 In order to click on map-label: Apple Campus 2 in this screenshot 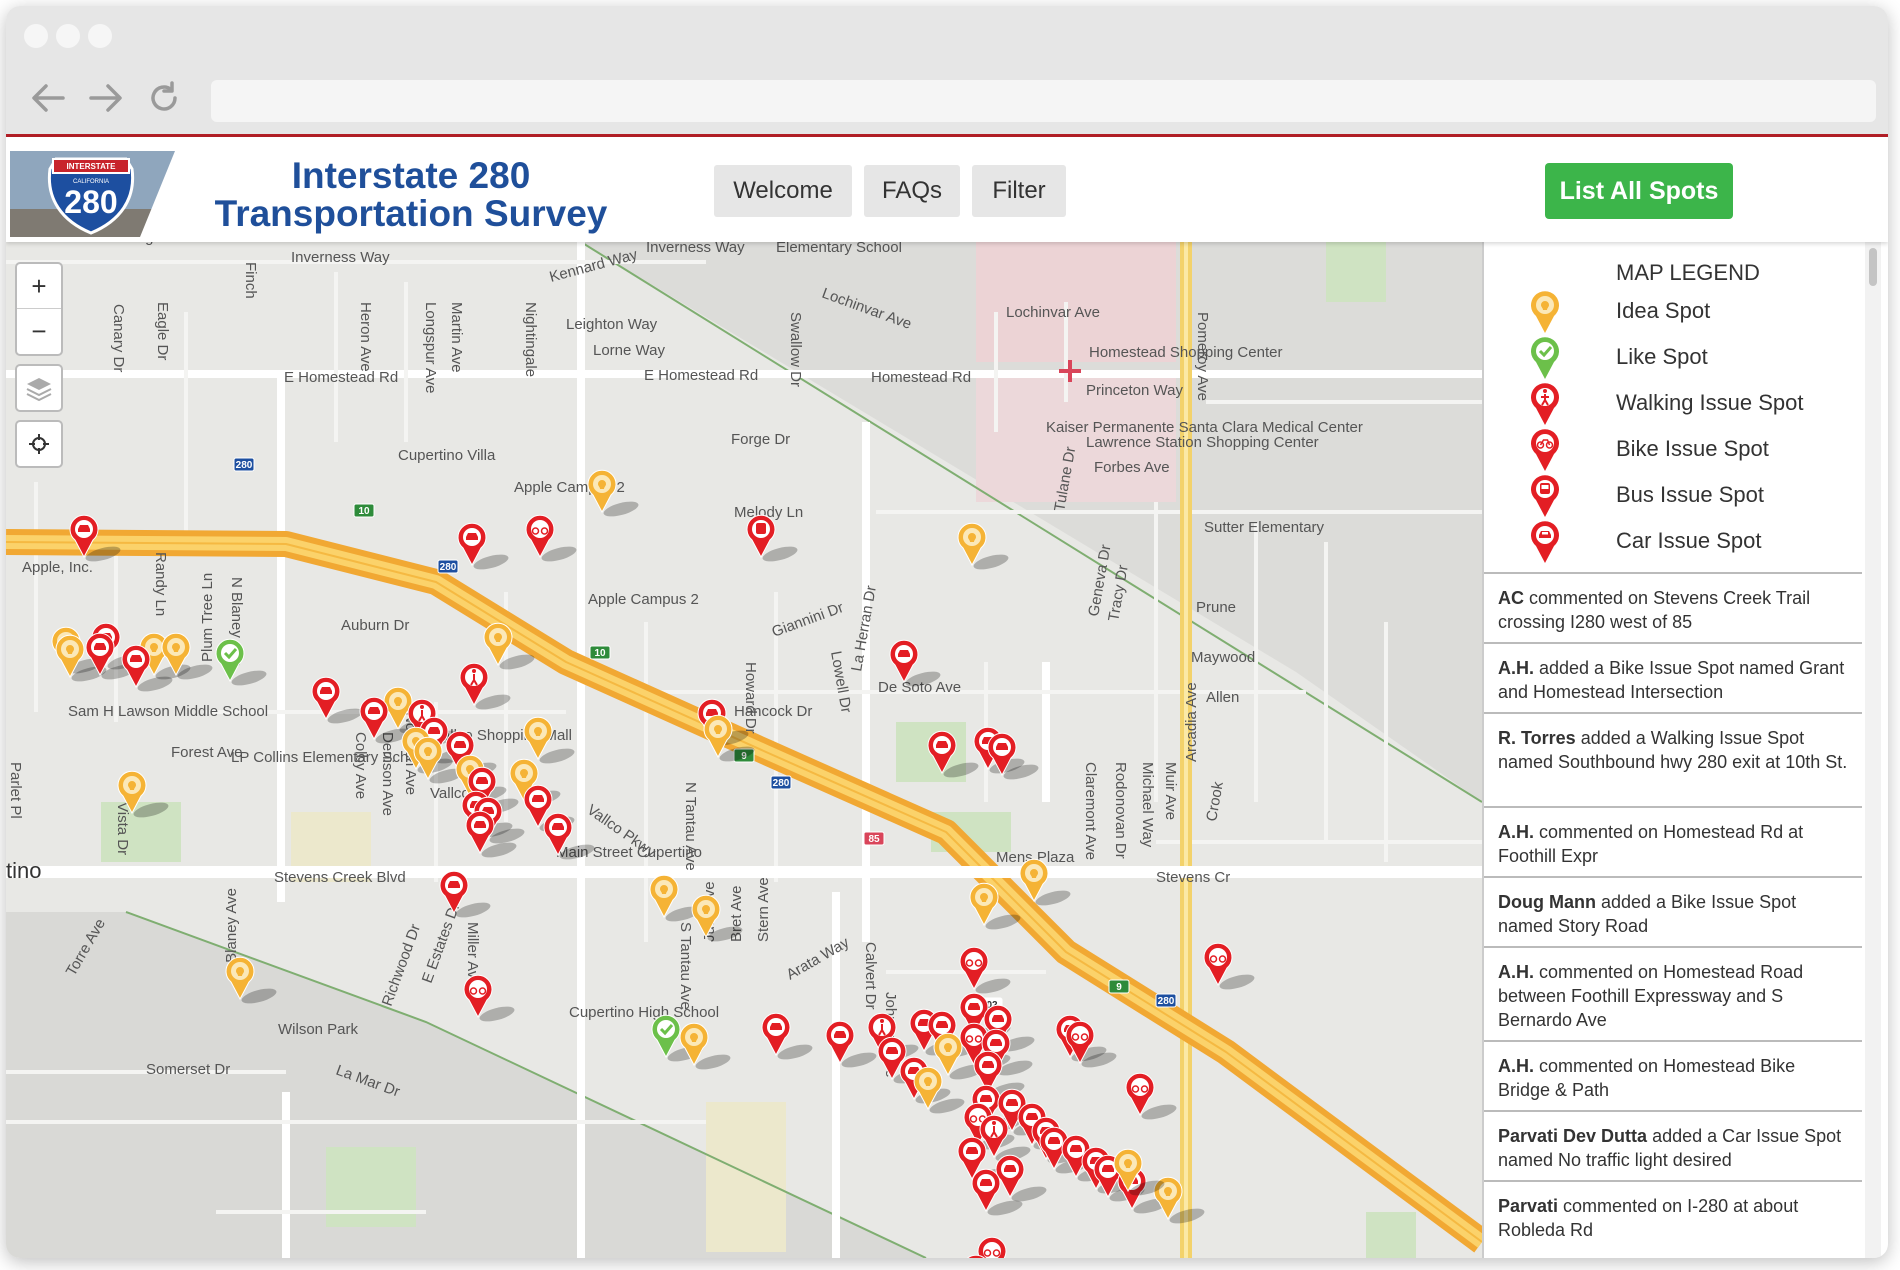, I will do `click(643, 599)`.